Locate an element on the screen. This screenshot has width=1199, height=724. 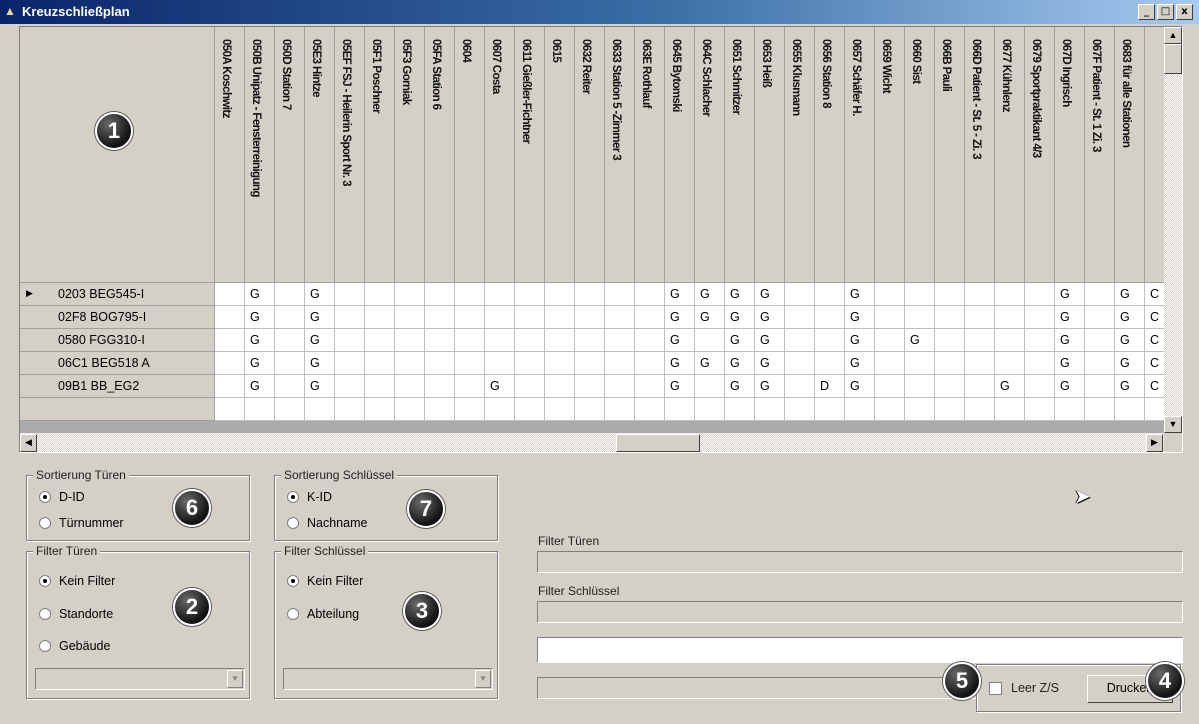
scroll-up-button: ▲ is located at coordinates (1173, 35).